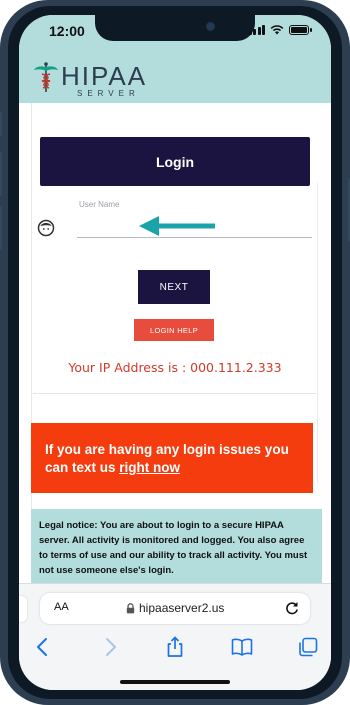 The image size is (350, 705). I want to click on chevron-right-icon, so click(110, 647).